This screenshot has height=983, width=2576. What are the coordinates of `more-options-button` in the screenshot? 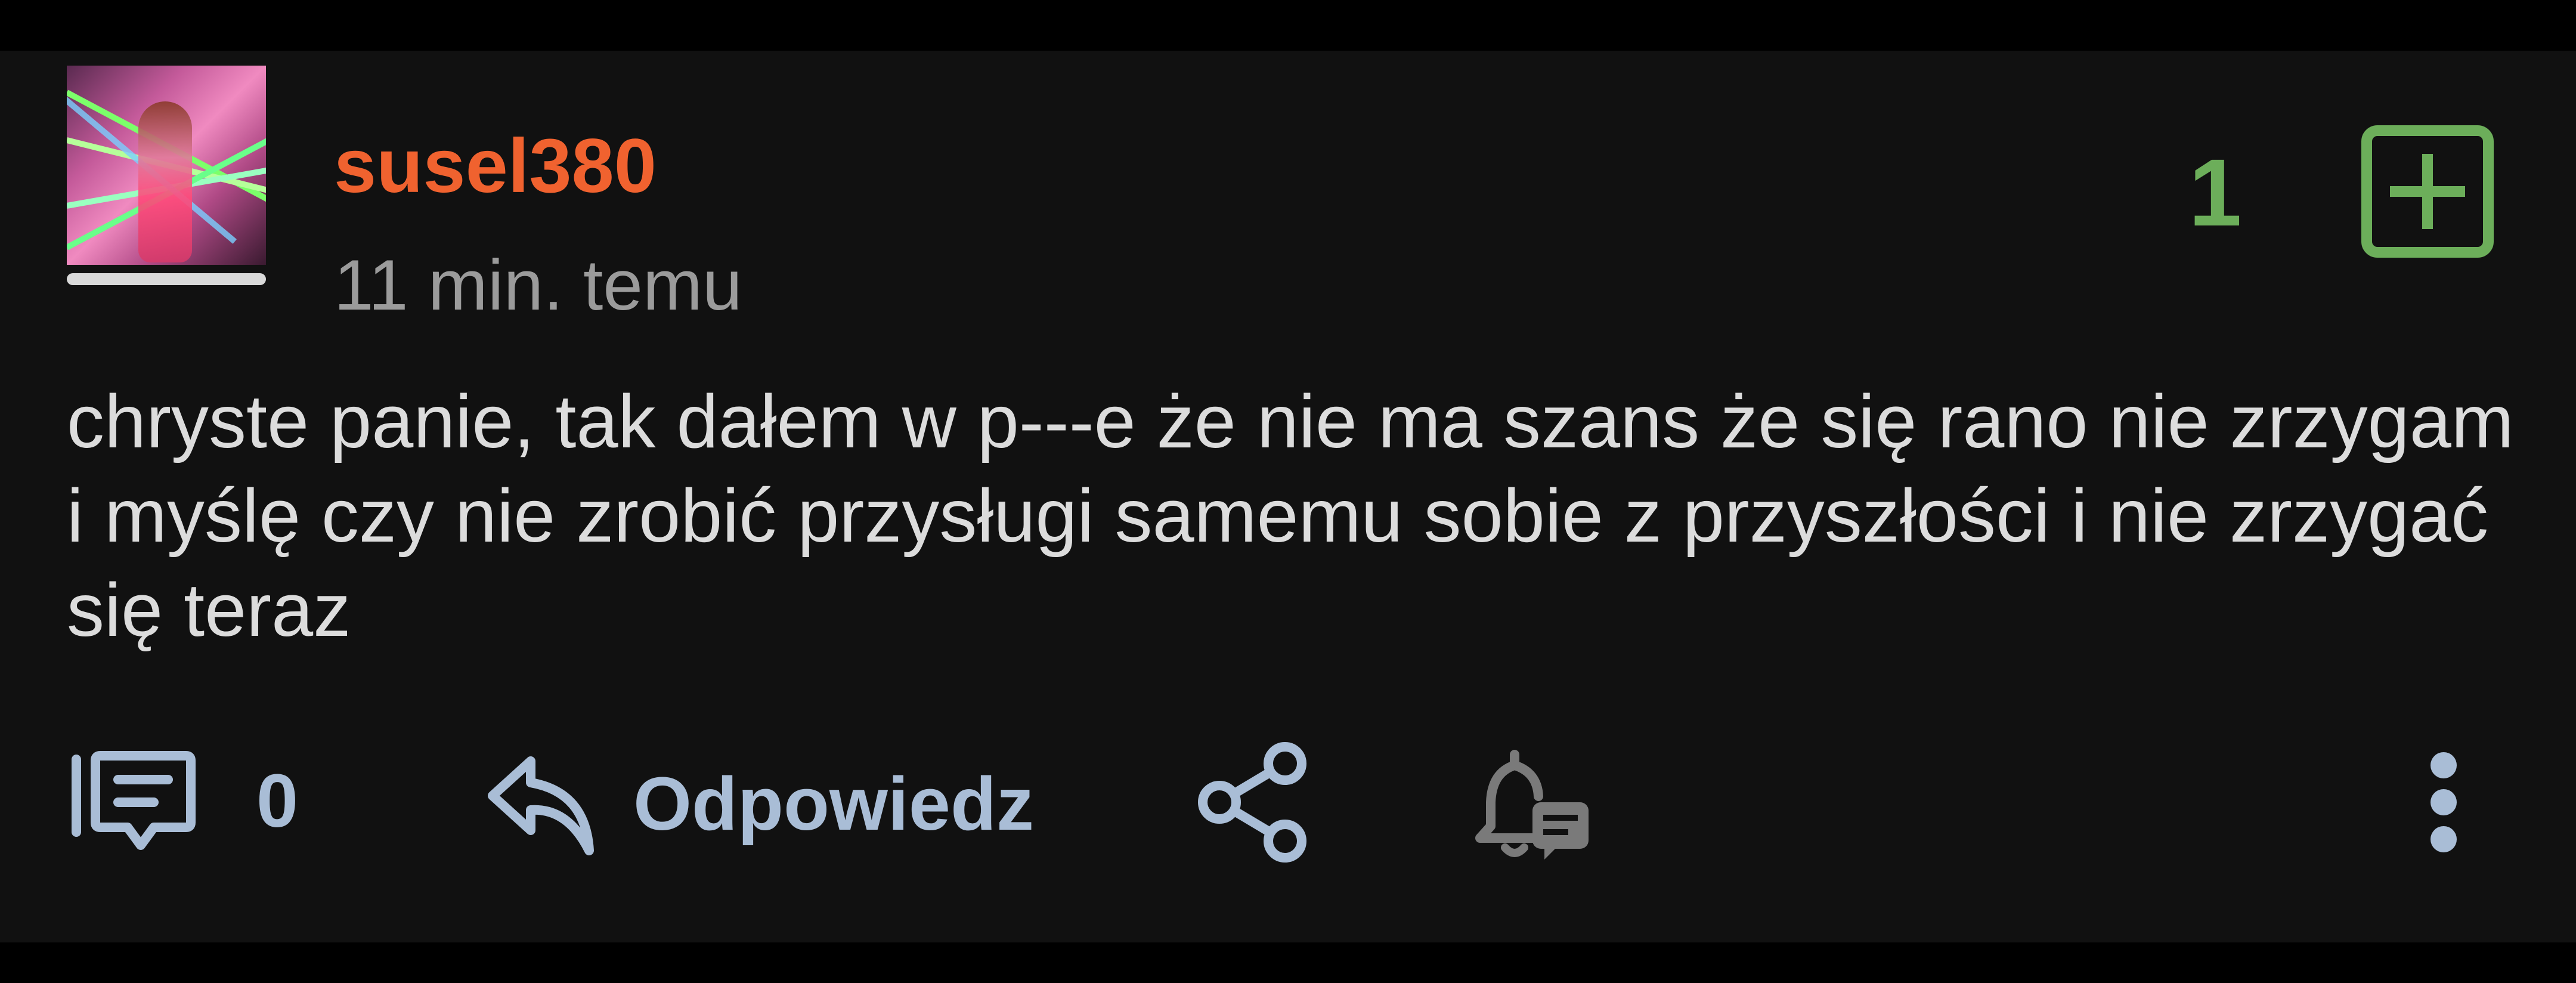 It's located at (2444, 802).